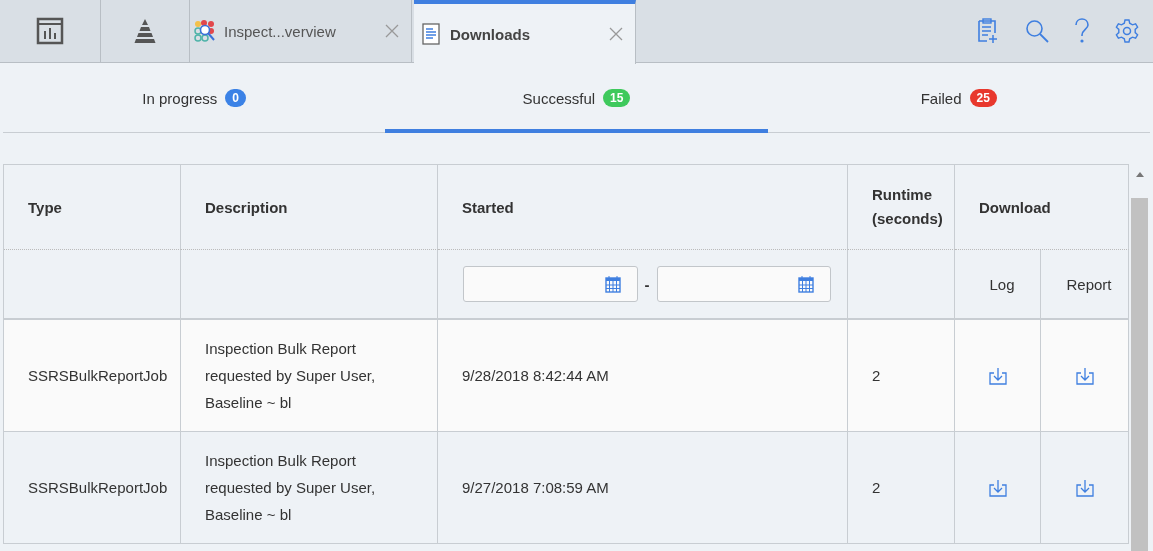 The width and height of the screenshot is (1153, 551). I want to click on column-header: Report, so click(1085, 285).